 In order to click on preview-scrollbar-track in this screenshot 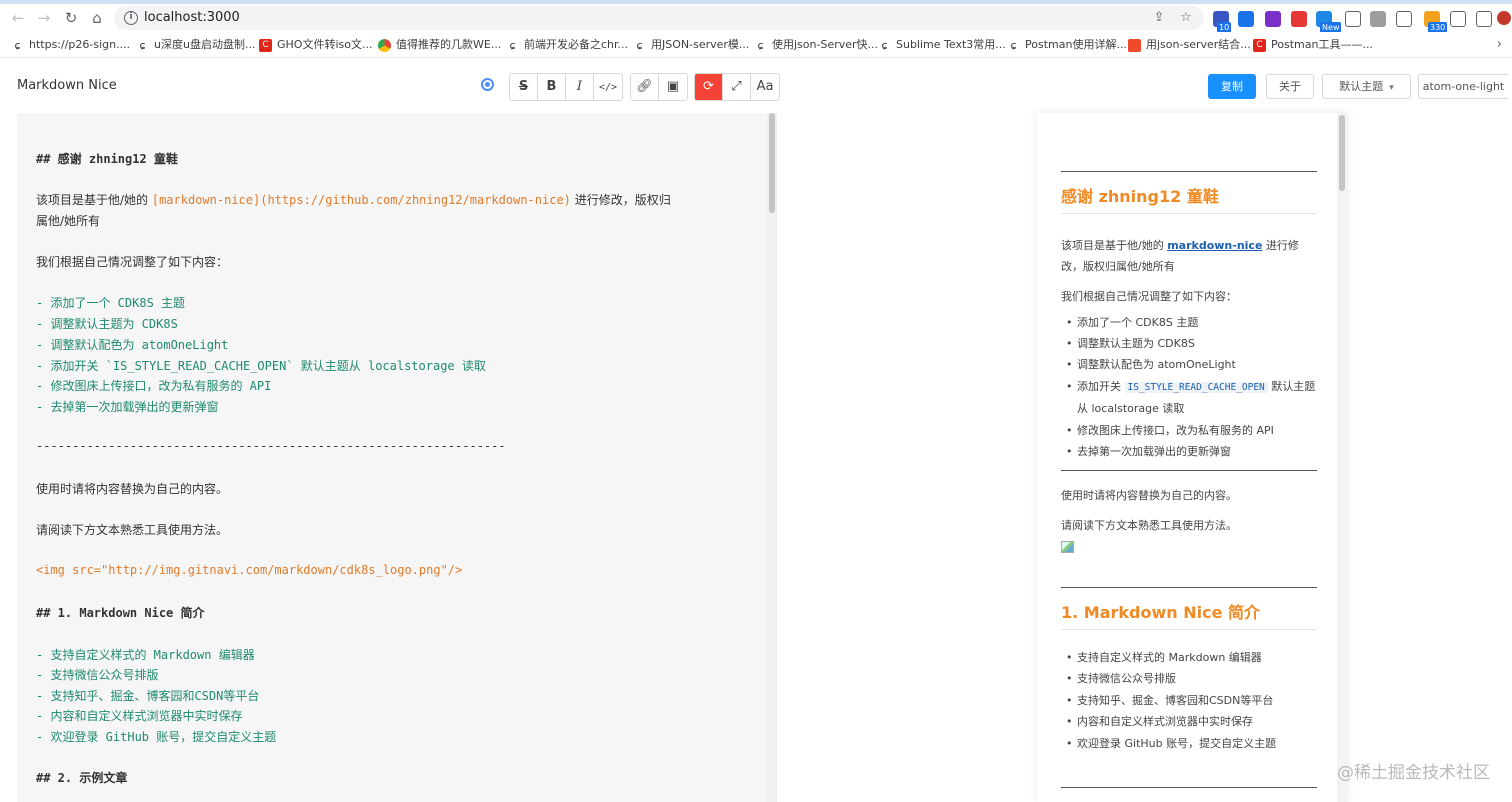, I will do `click(1342, 457)`.